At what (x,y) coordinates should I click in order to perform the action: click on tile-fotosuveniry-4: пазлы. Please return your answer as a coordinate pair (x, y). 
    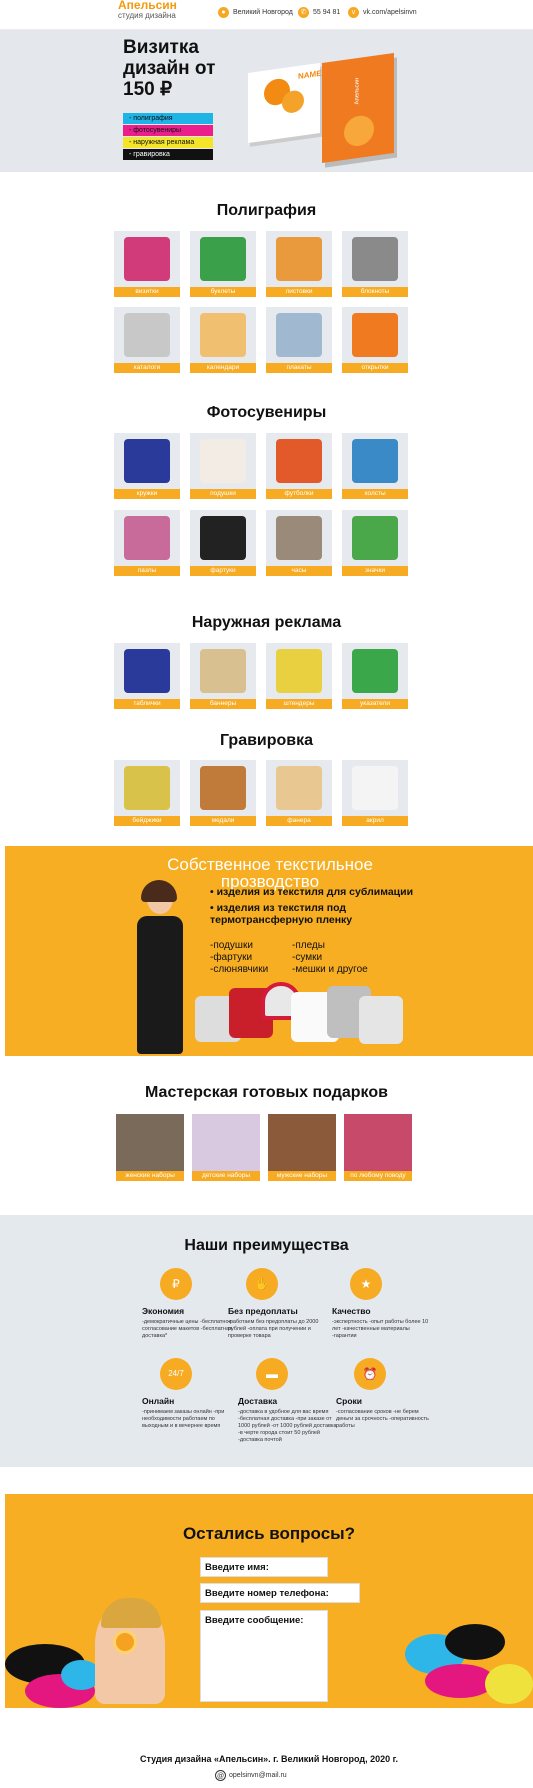
    Looking at the image, I should click on (147, 543).